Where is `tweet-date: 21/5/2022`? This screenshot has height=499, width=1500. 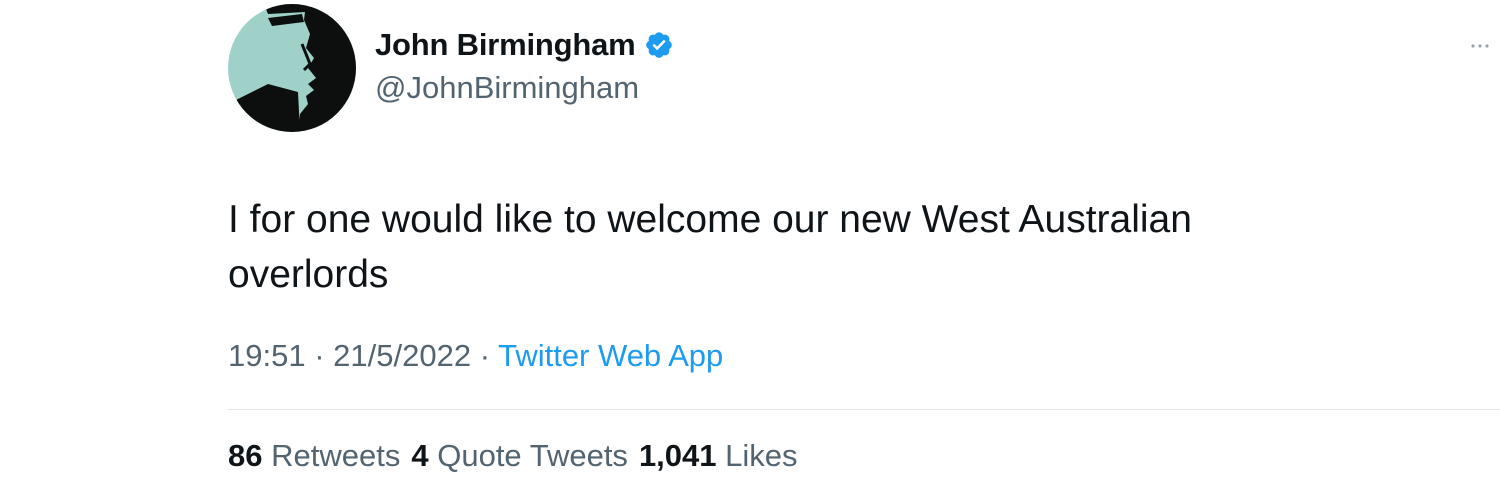 tweet-date: 21/5/2022 is located at coordinates (402, 355).